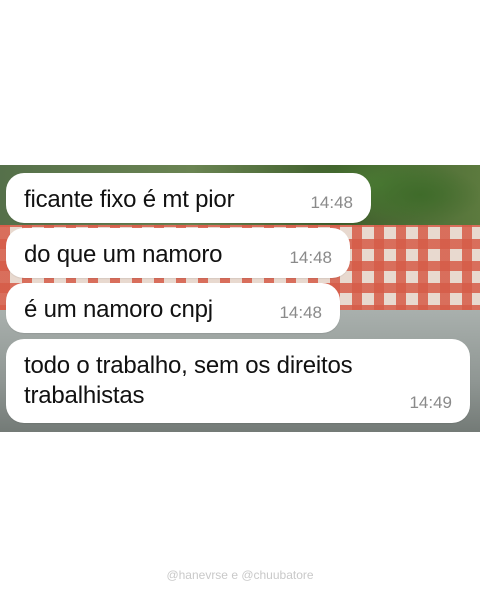  I want to click on message-bubble: do que um namoro 14:48, so click(178, 253).